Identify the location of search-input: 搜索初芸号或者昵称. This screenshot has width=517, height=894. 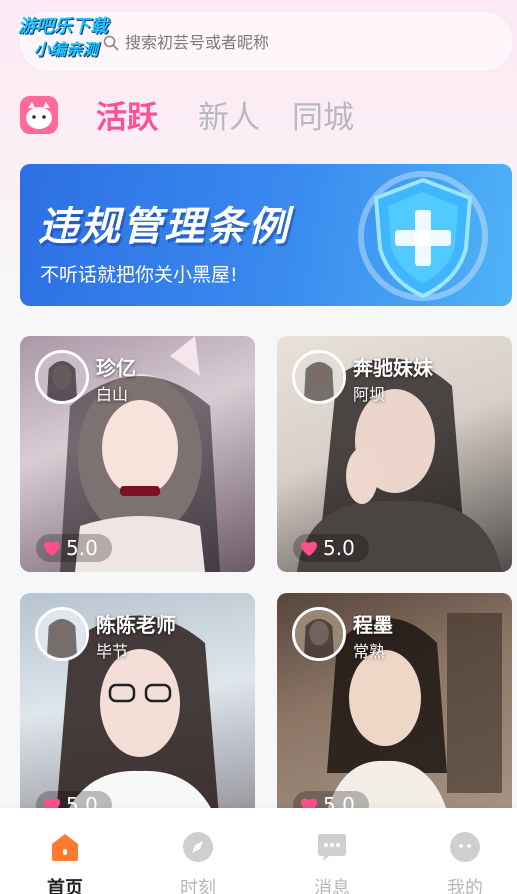
(266, 41).